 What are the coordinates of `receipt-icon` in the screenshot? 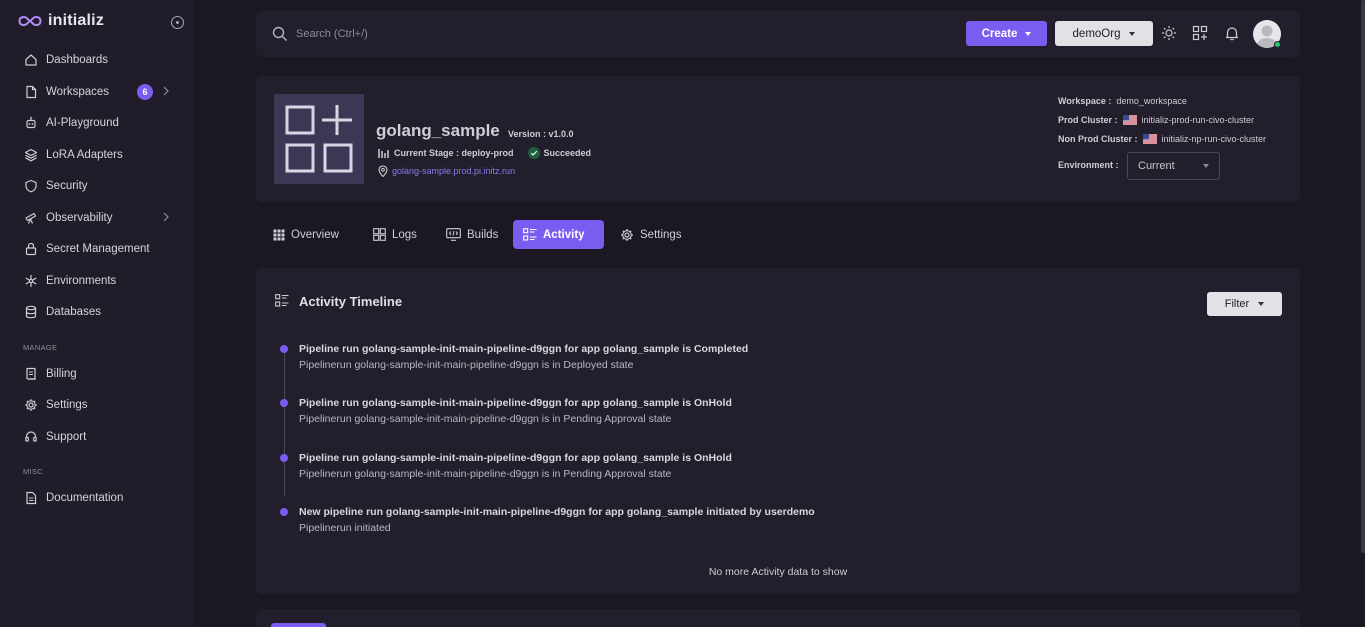 It's located at (31, 374).